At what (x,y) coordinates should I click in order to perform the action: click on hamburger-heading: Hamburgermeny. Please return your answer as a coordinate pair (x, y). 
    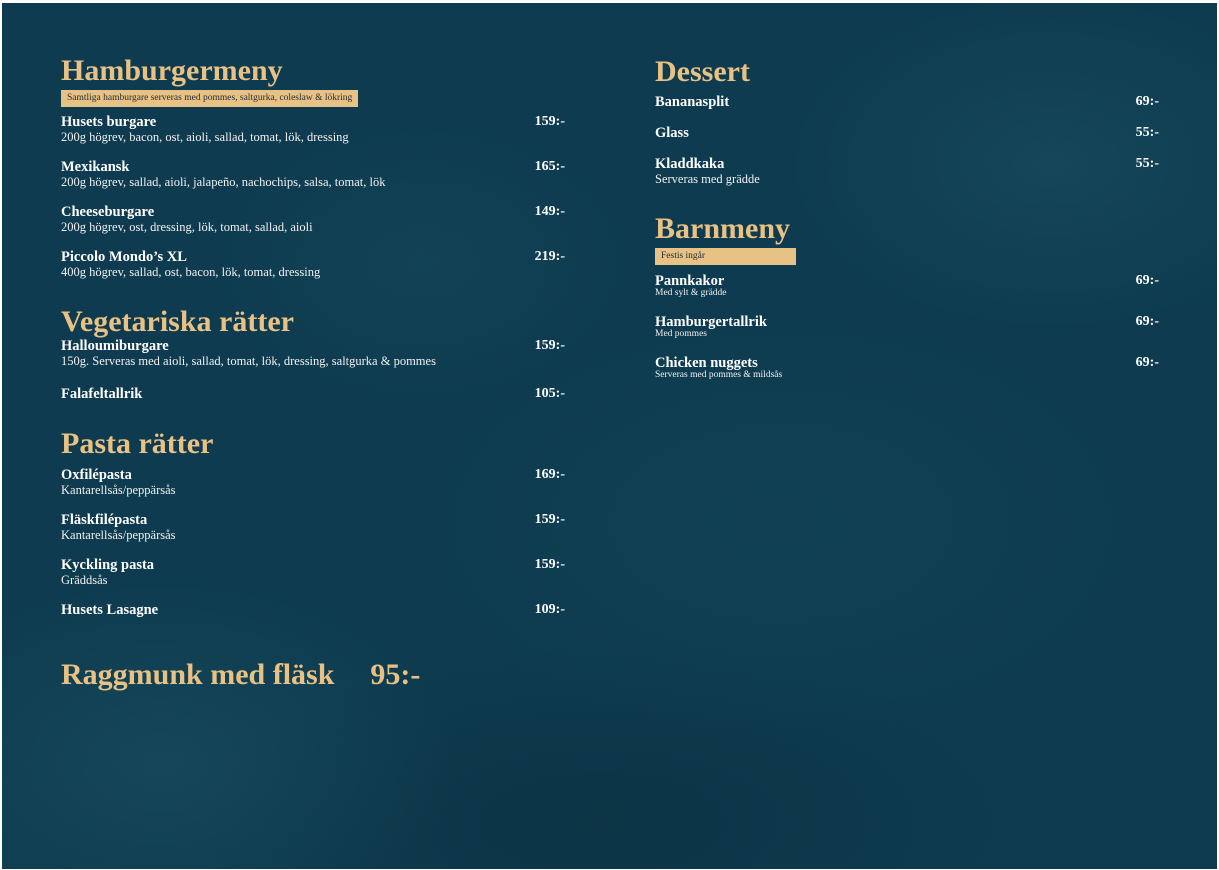
    Looking at the image, I should click on (172, 70).